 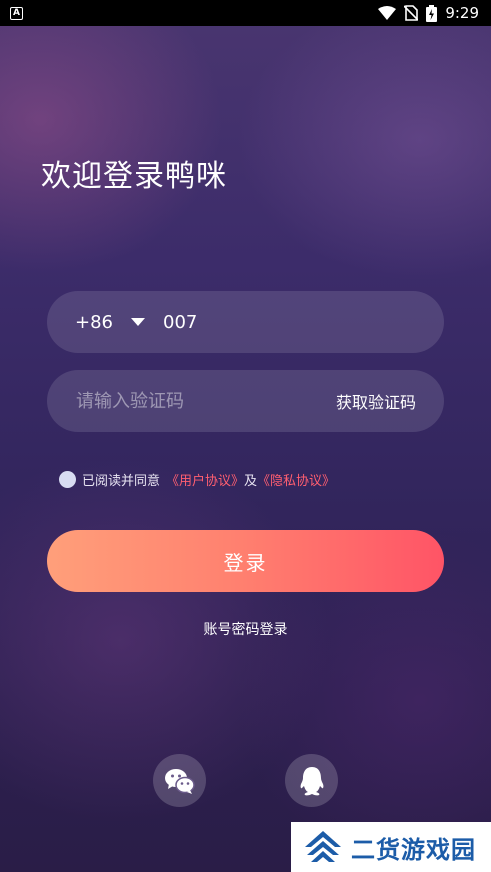 I want to click on watermark-logo-icon, so click(x=323, y=846).